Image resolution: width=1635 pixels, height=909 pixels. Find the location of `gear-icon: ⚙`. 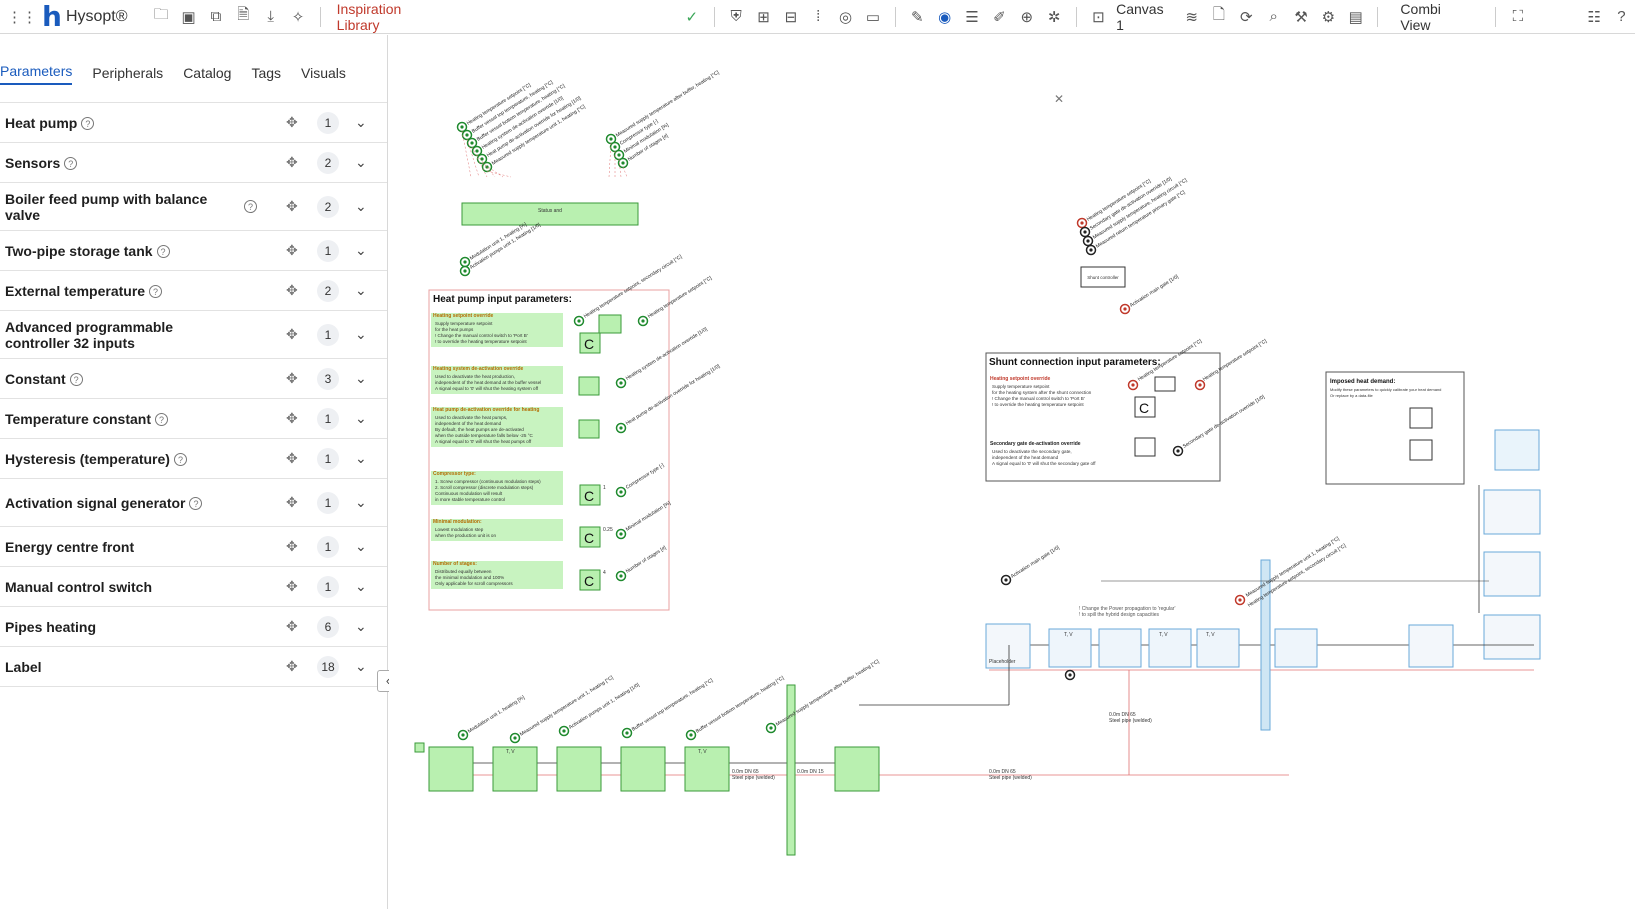

gear-icon: ⚙ is located at coordinates (1328, 17).